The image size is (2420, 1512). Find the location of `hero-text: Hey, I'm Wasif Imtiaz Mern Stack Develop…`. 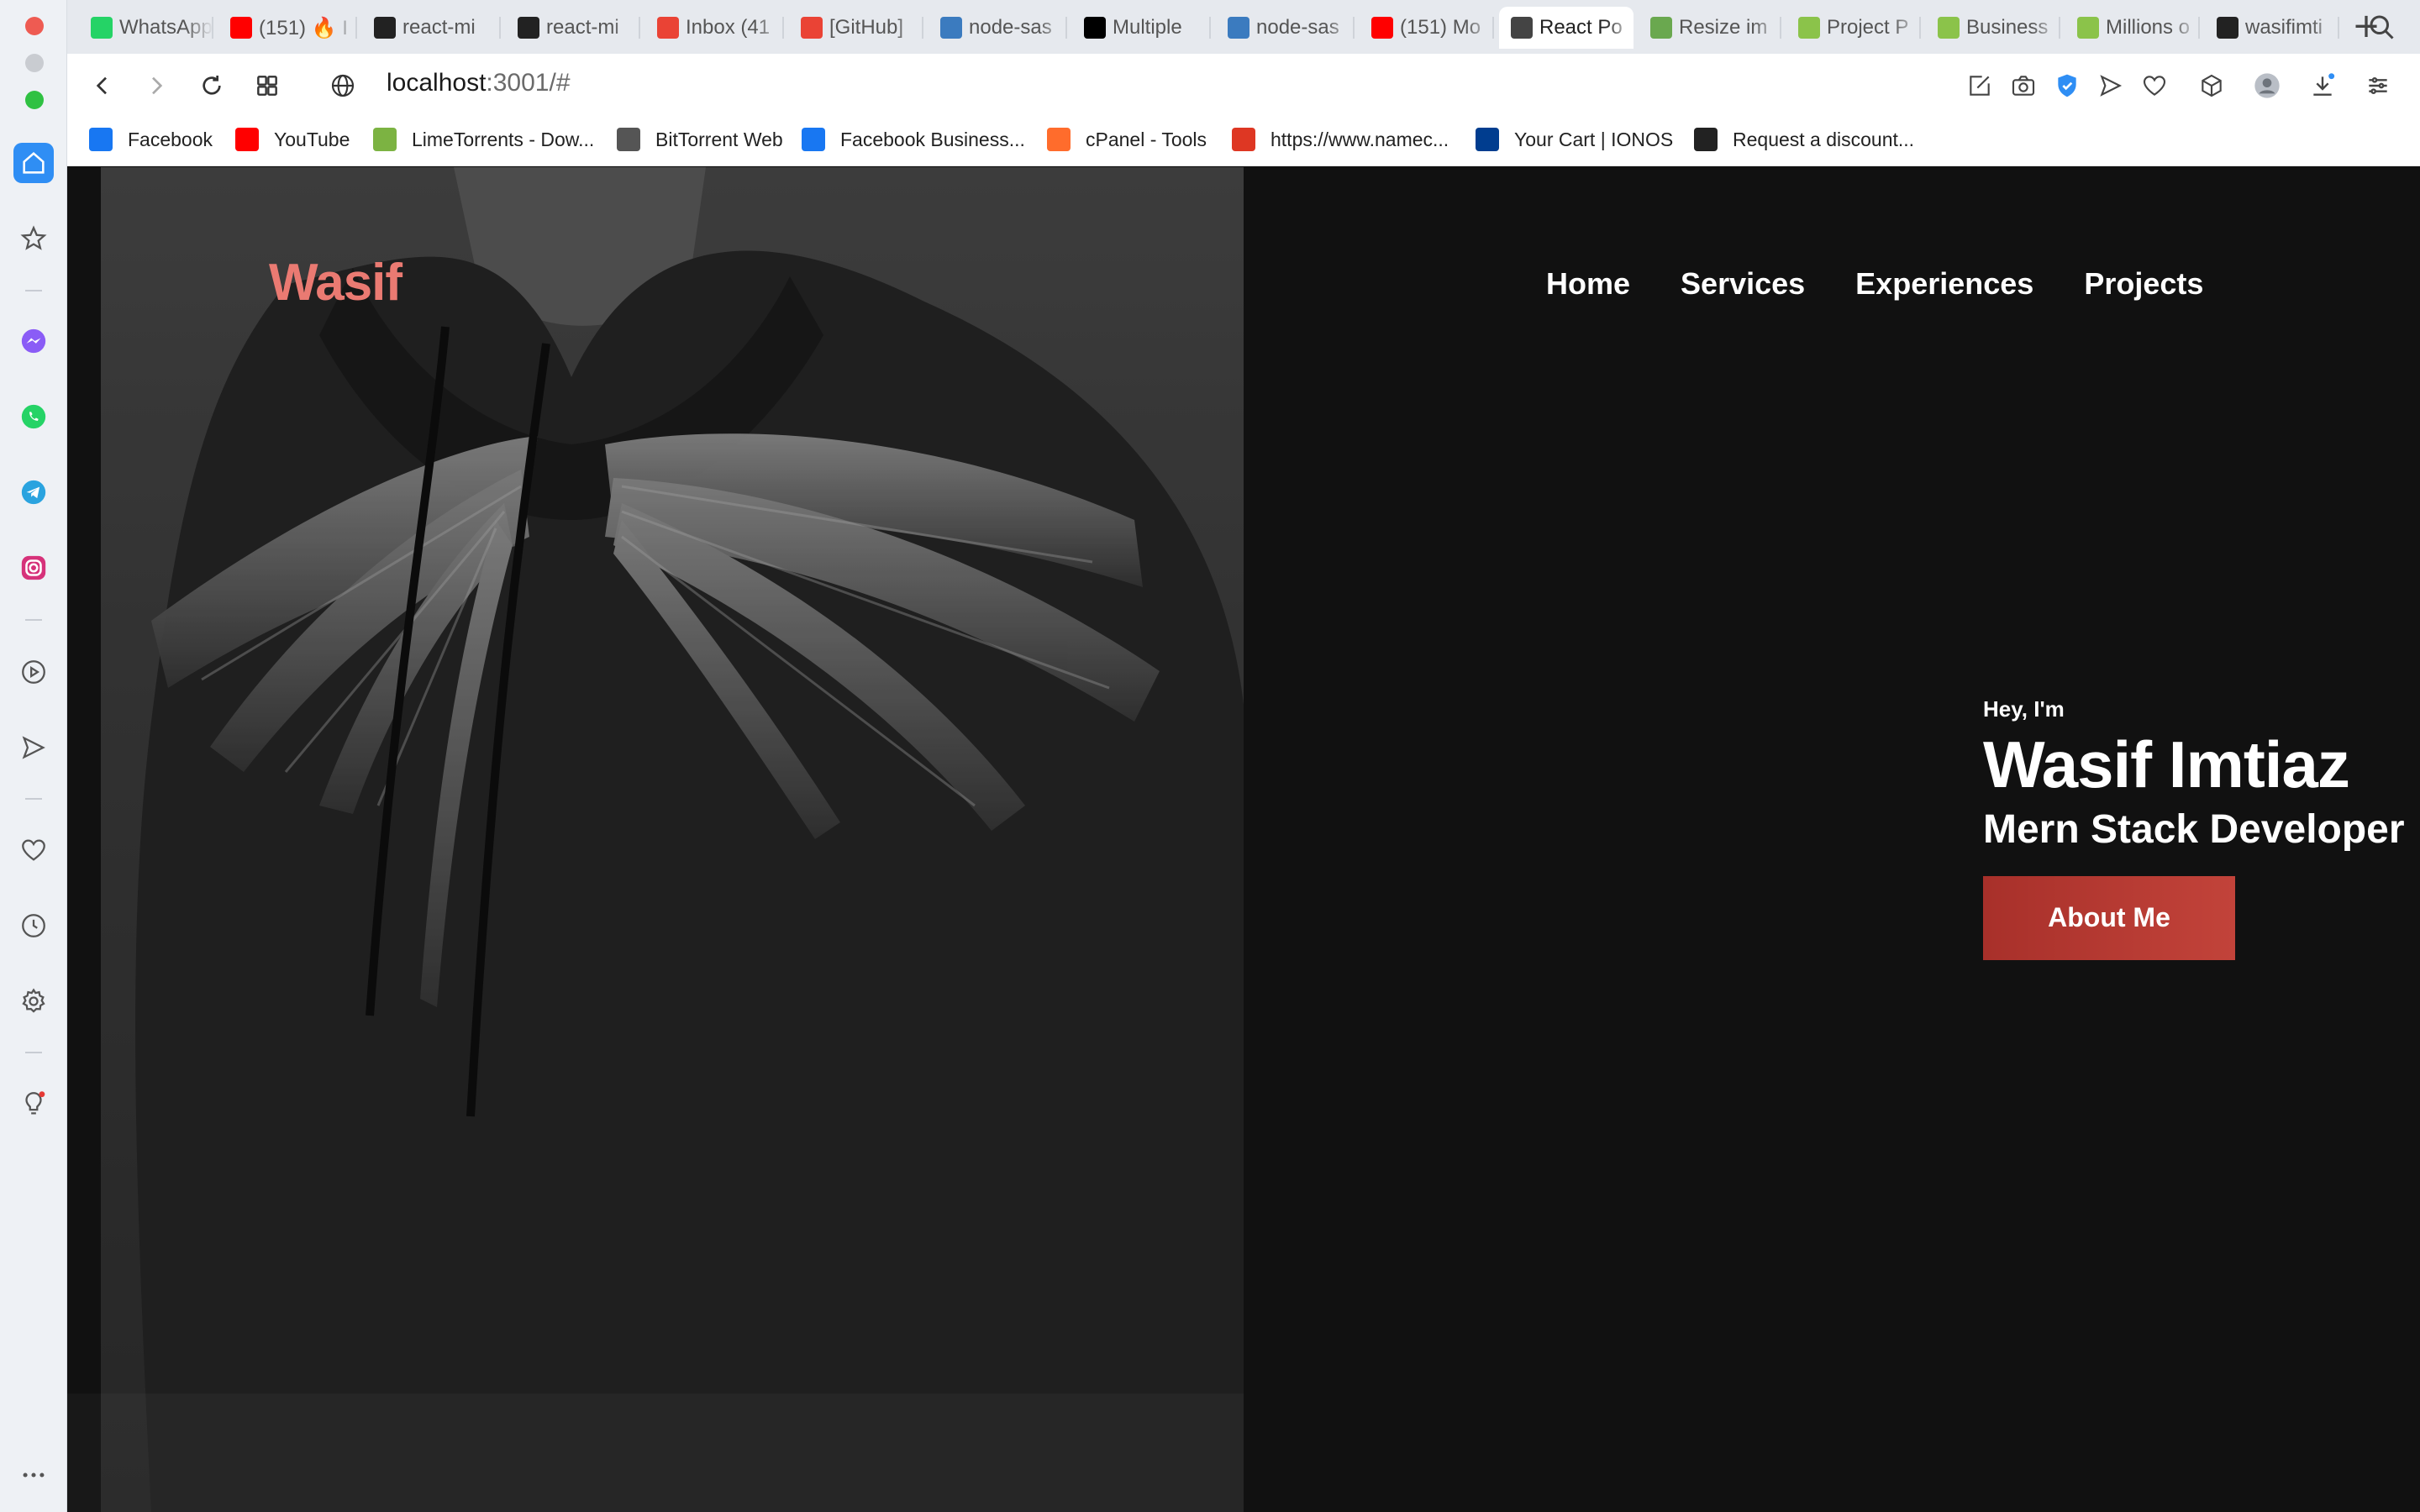

hero-text: Hey, I'm Wasif Imtiaz Mern Stack Develop… is located at coordinates (2194, 828).